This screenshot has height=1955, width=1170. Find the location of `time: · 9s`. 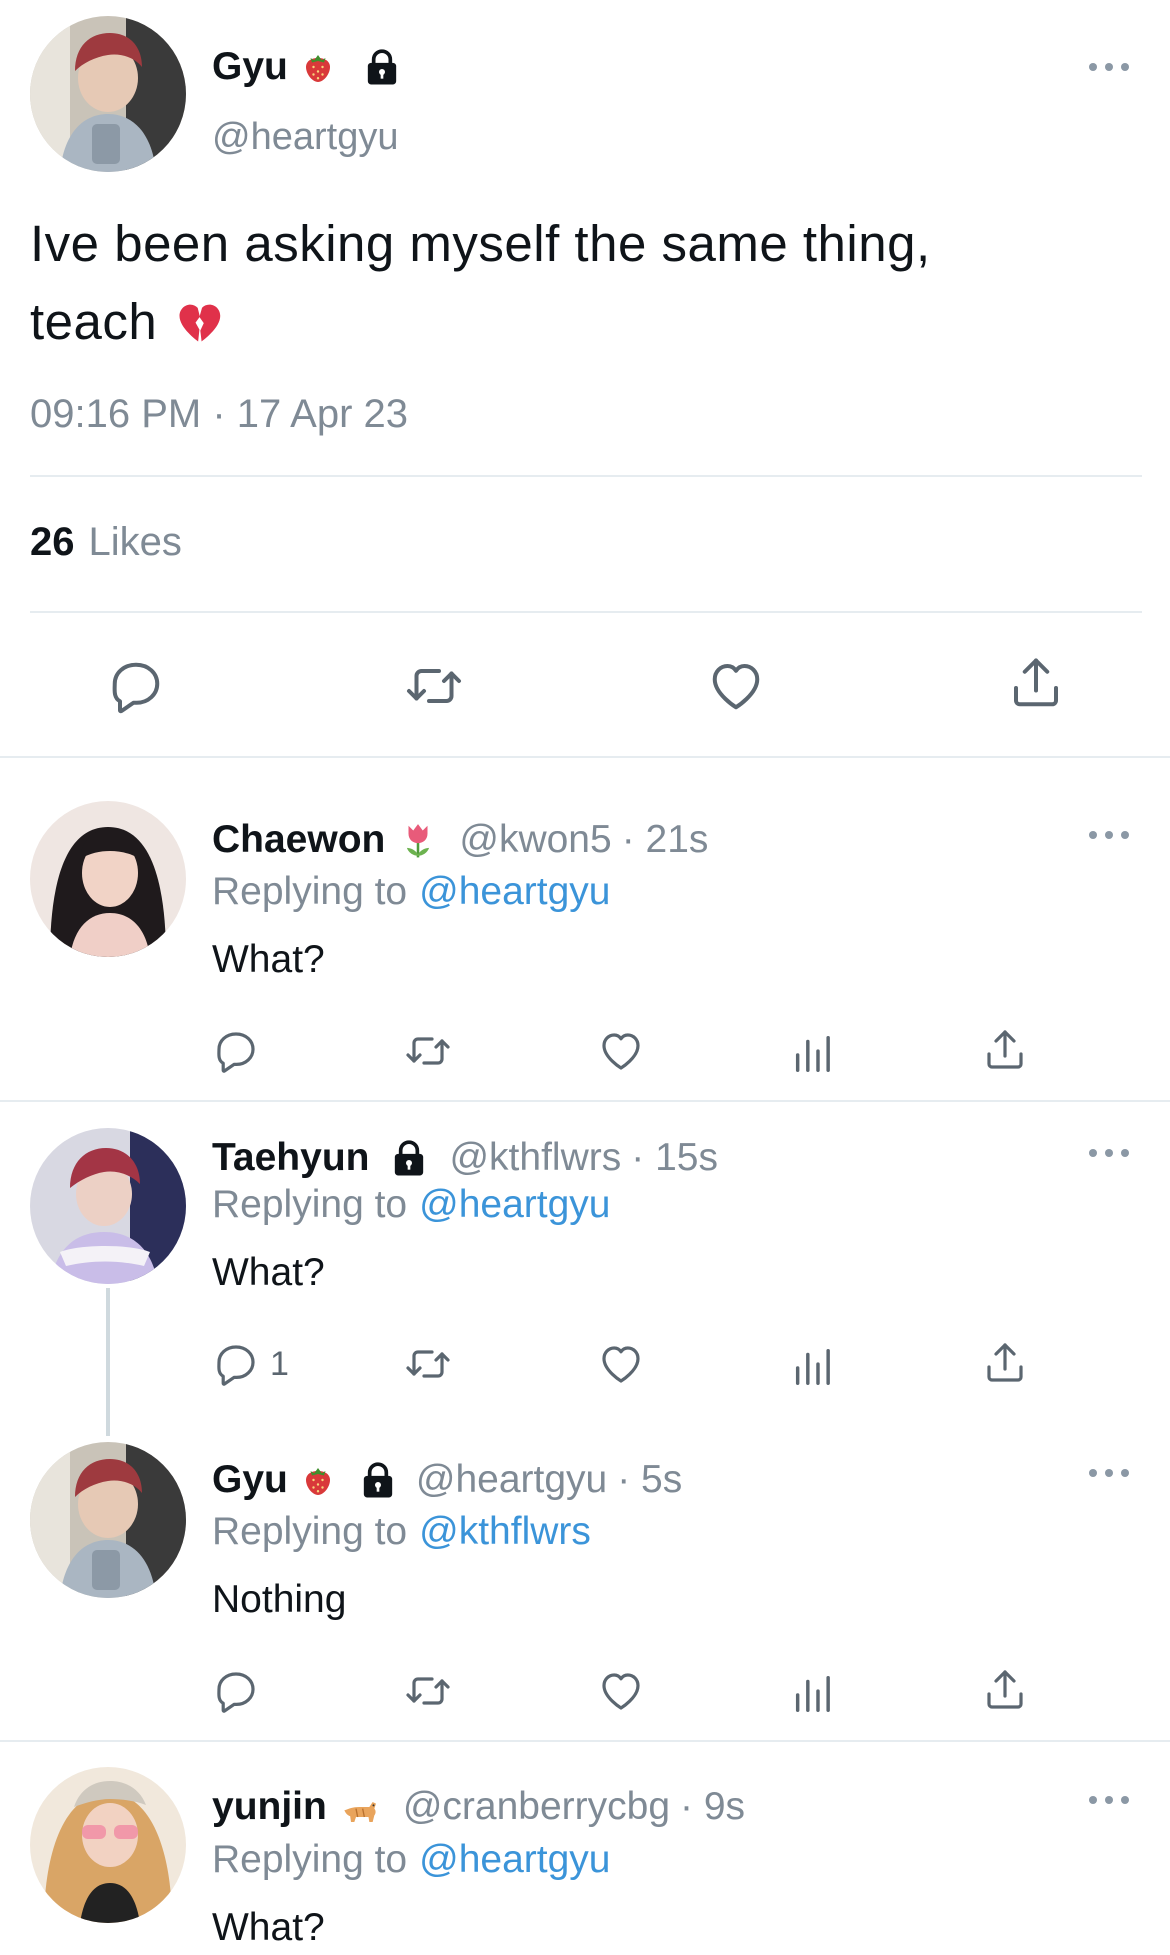

time: · 9s is located at coordinates (712, 1807).